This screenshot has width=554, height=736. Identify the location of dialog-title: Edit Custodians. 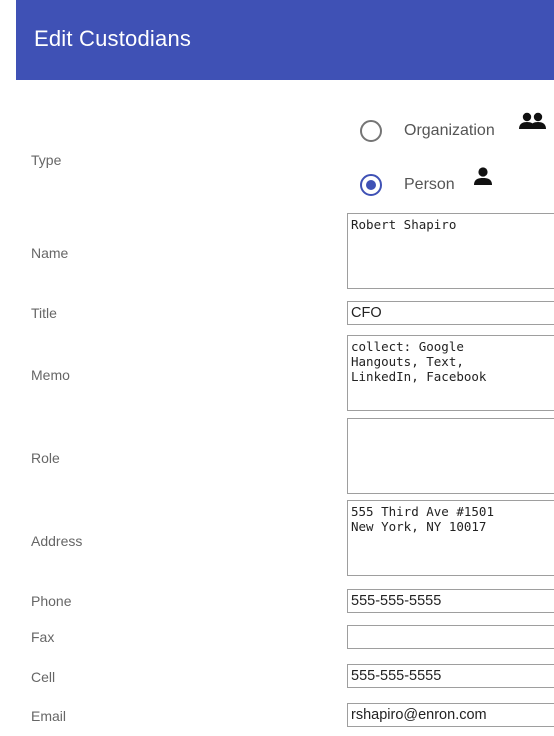
(113, 38).